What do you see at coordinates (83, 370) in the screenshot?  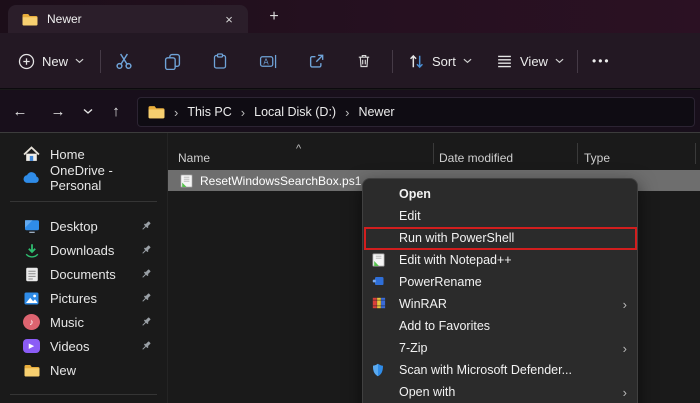 I see `sidebar-item-new: New` at bounding box center [83, 370].